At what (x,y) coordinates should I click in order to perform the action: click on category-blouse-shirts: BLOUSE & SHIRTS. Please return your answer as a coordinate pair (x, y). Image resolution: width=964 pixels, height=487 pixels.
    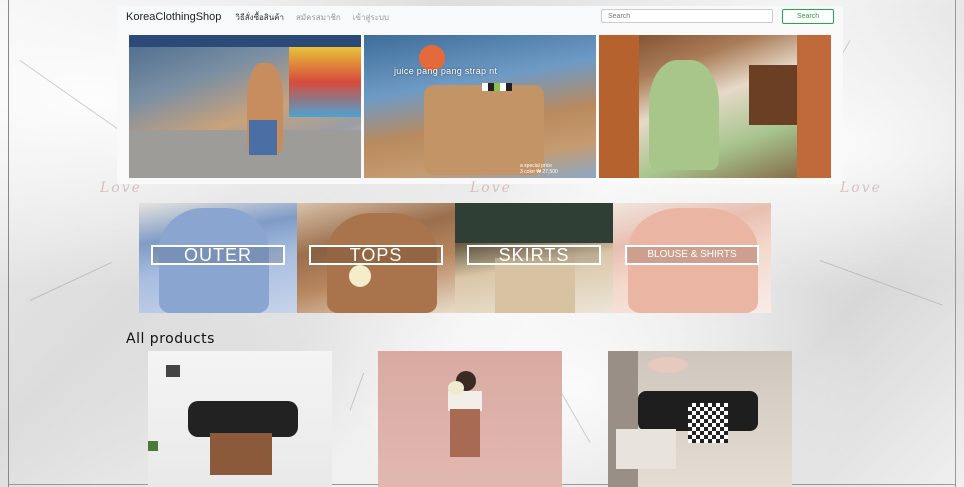
    Looking at the image, I should click on (692, 258).